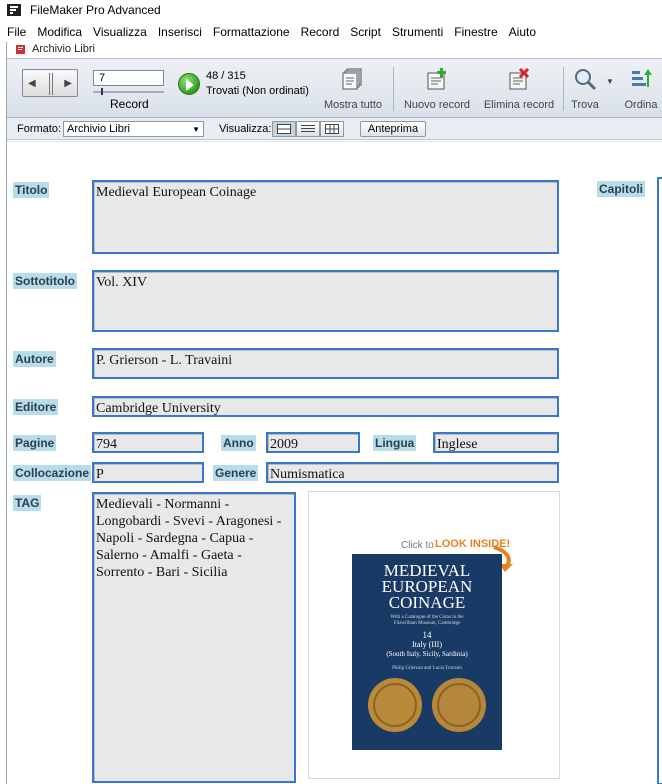 The image size is (662, 784). Describe the element at coordinates (427, 602) in the screenshot. I see `cover-title-line3: COINAGE` at that location.